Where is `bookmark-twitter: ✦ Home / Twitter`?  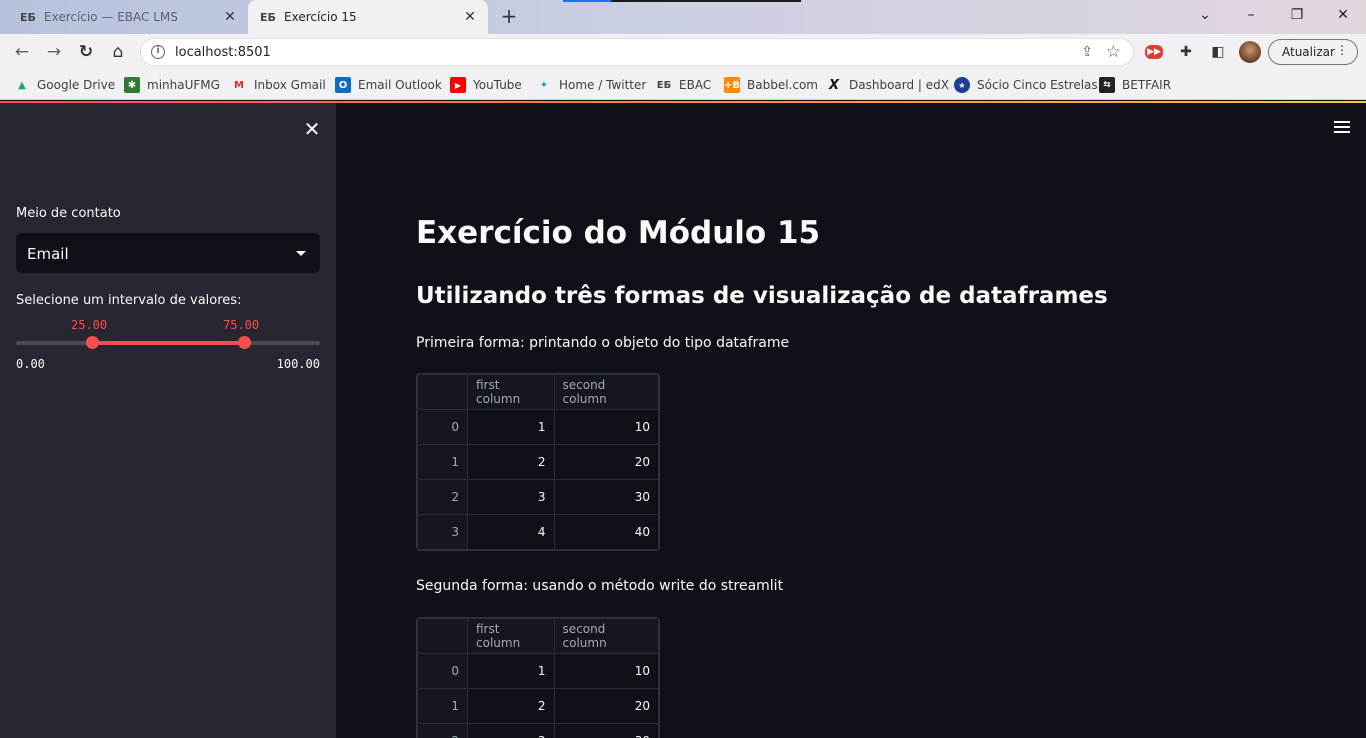
bookmark-twitter: ✦ Home / Twitter is located at coordinates (591, 85).